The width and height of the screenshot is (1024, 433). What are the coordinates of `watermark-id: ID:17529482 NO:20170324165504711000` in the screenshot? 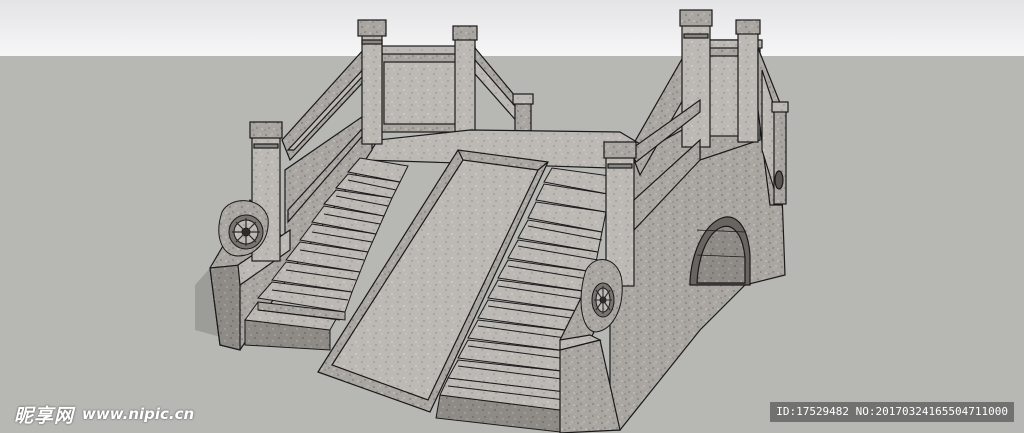 It's located at (892, 412).